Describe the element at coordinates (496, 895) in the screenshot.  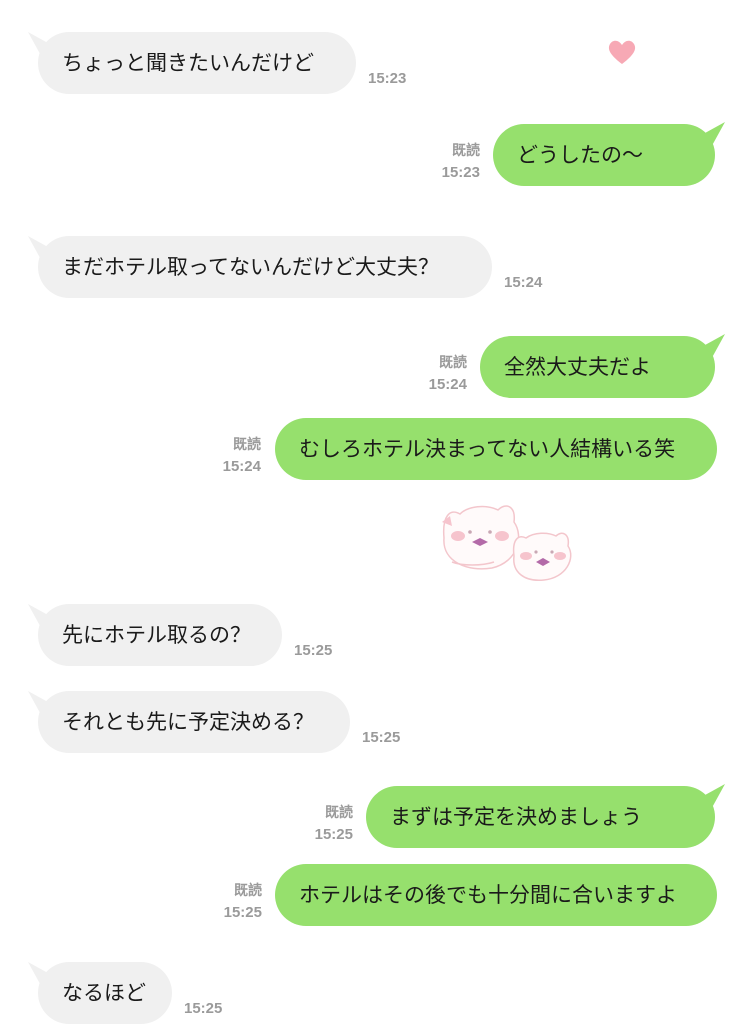
I see `outgoing-bubble: ホテルはその後でも十分間に合いますよ` at that location.